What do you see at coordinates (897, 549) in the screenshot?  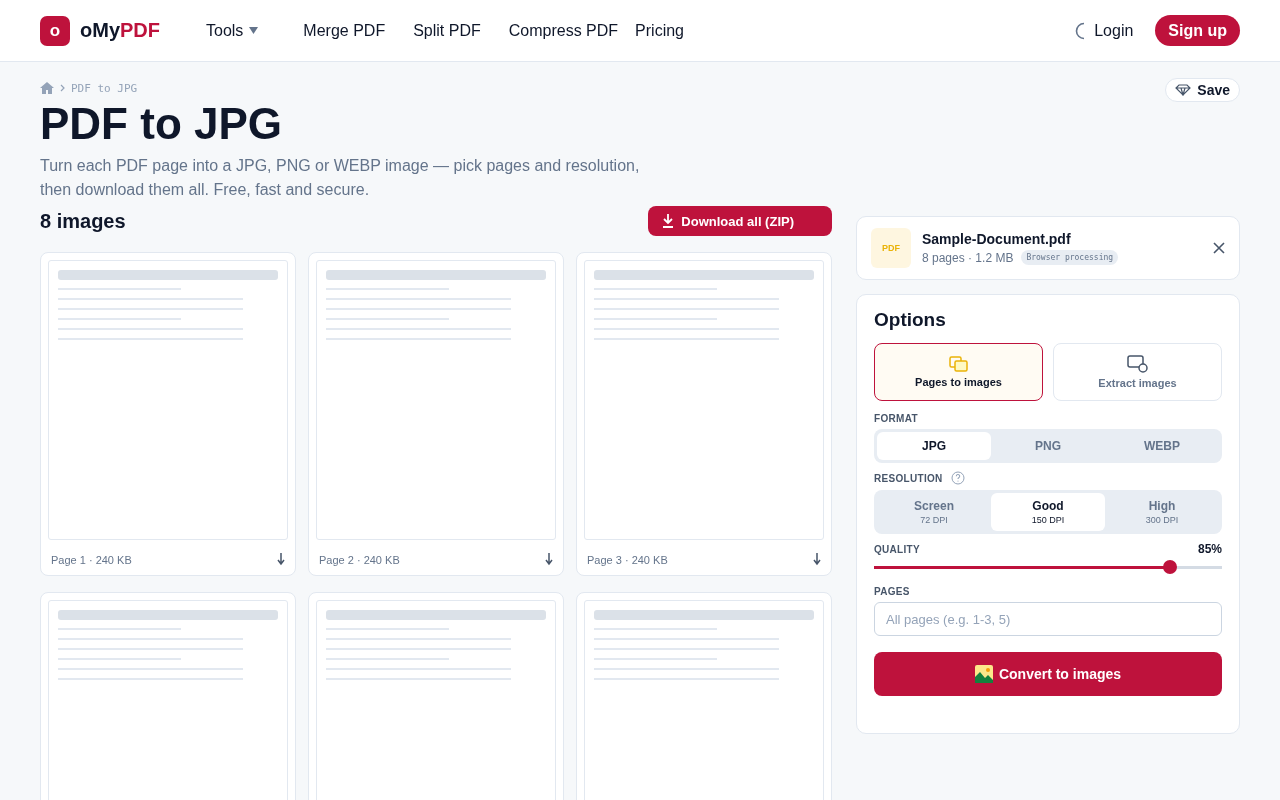 I see `quality-label: QUALITY` at bounding box center [897, 549].